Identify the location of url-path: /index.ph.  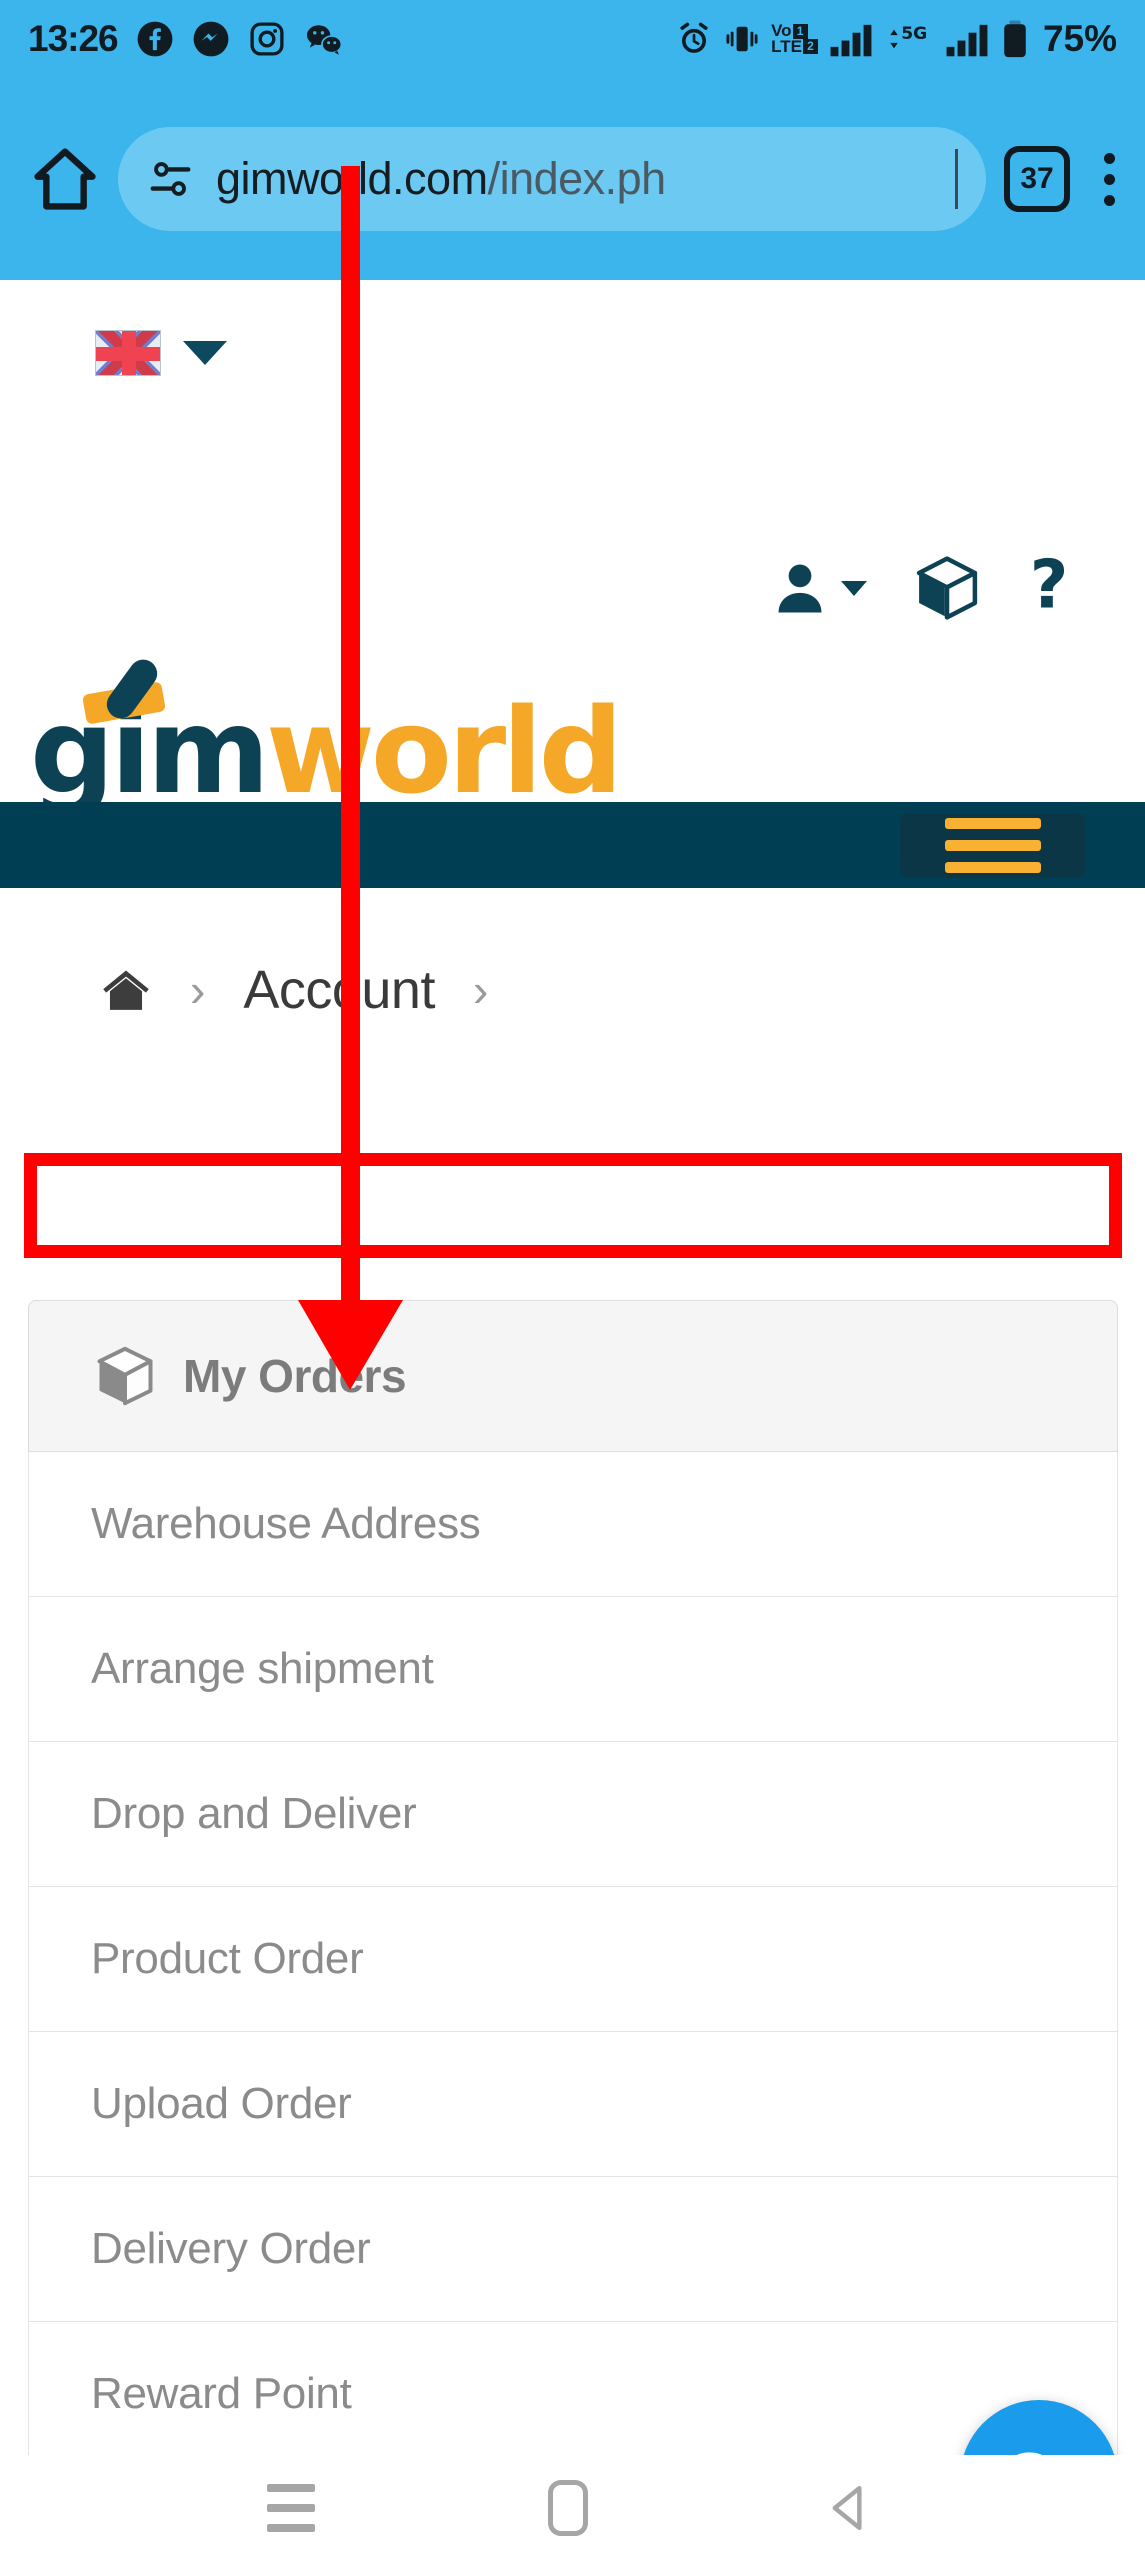
(577, 178).